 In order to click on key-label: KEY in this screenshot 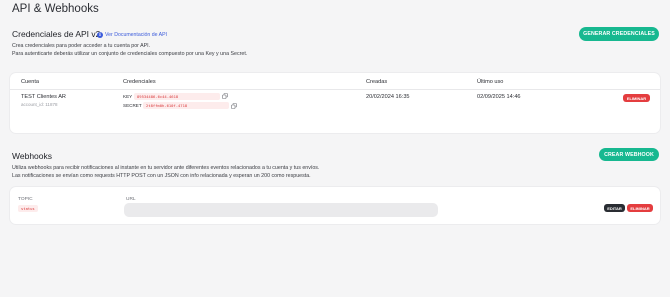, I will do `click(128, 96)`.